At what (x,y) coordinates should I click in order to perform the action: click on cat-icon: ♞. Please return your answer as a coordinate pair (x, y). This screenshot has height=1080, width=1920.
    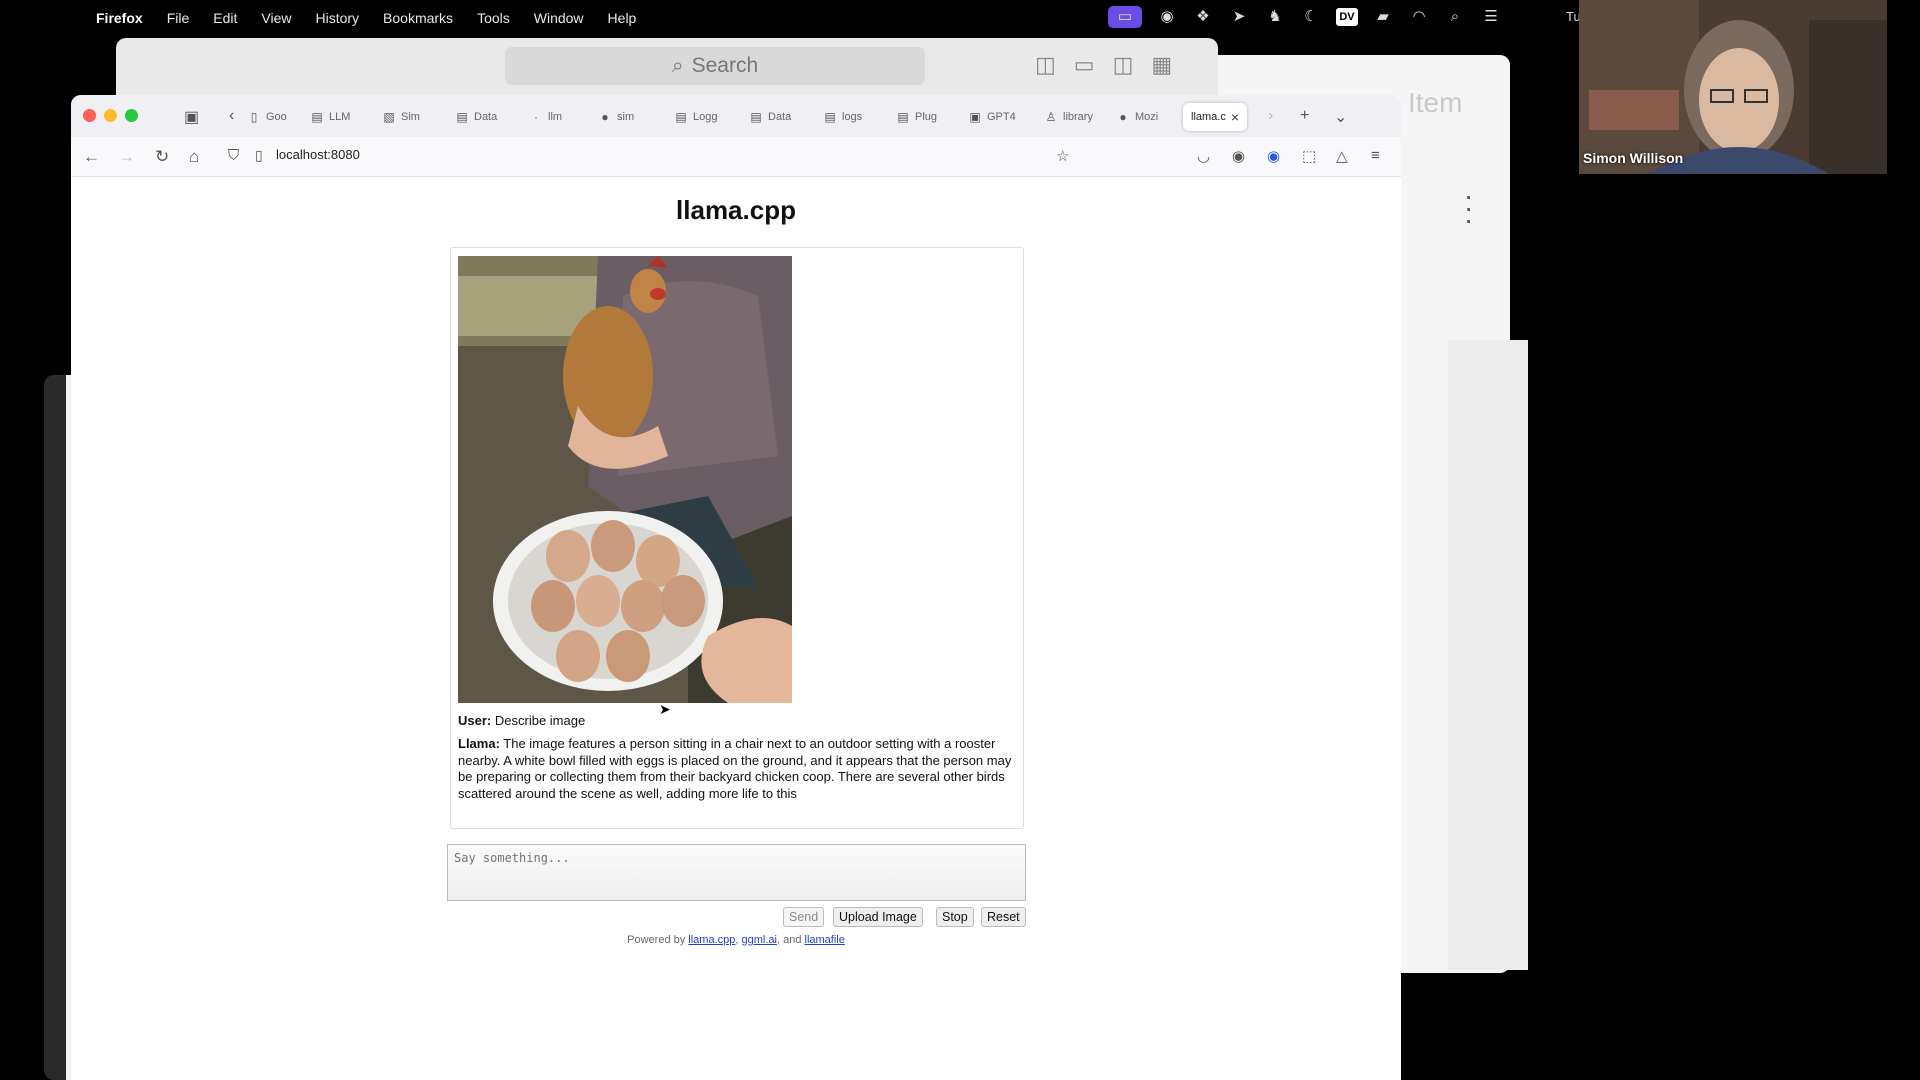
    Looking at the image, I should click on (1275, 17).